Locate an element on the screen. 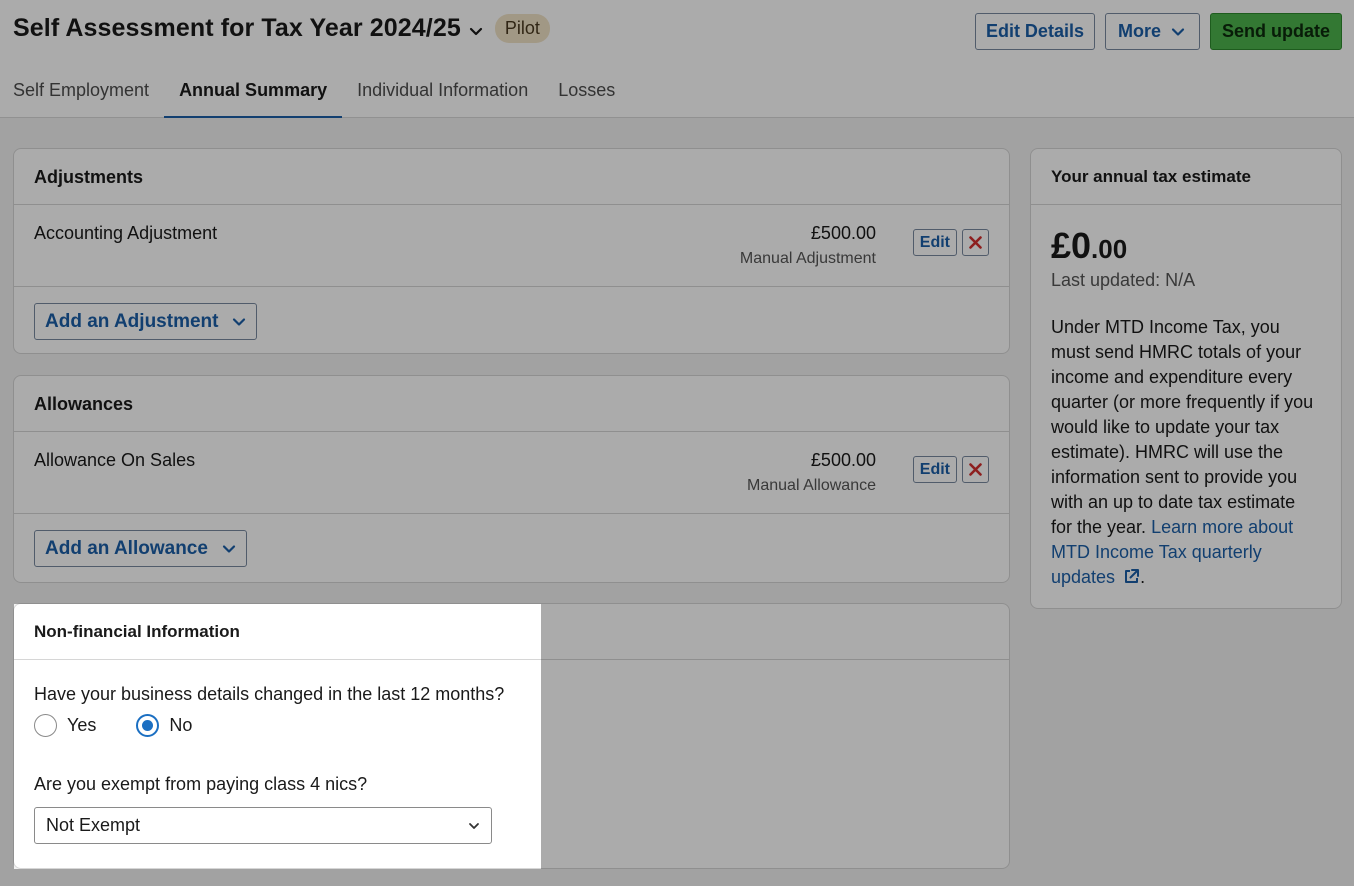 The width and height of the screenshot is (1354, 886). radio-yes-label: Yes is located at coordinates (82, 725).